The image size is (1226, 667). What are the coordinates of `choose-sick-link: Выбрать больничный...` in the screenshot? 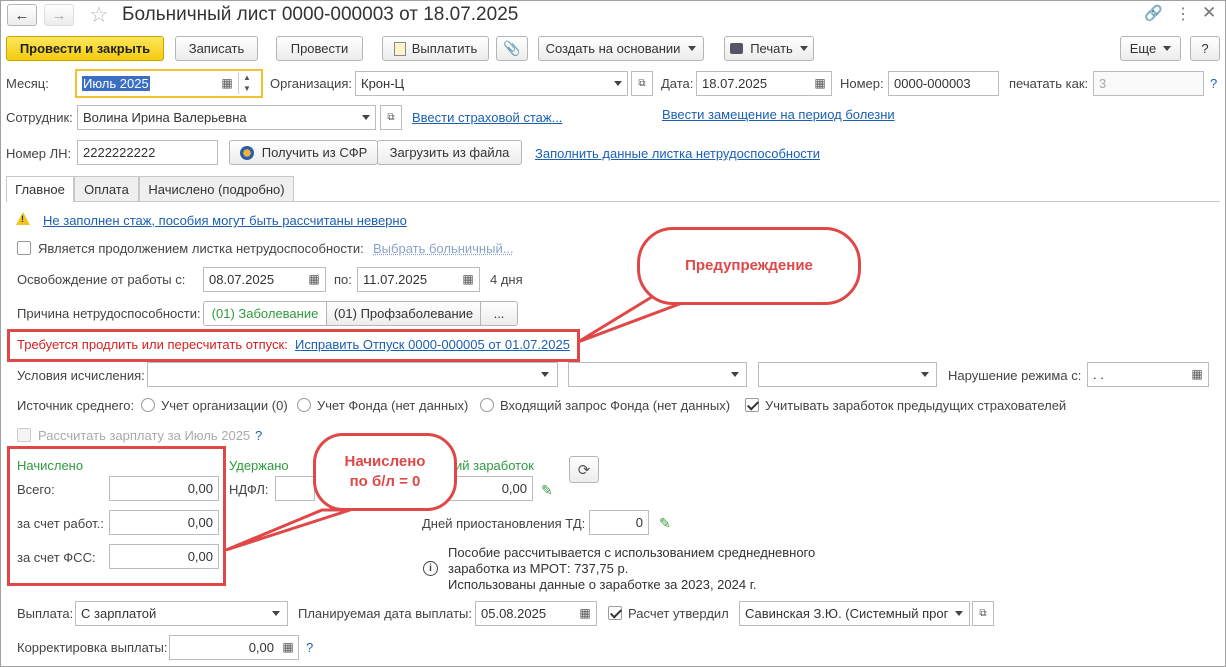 It's located at (443, 248).